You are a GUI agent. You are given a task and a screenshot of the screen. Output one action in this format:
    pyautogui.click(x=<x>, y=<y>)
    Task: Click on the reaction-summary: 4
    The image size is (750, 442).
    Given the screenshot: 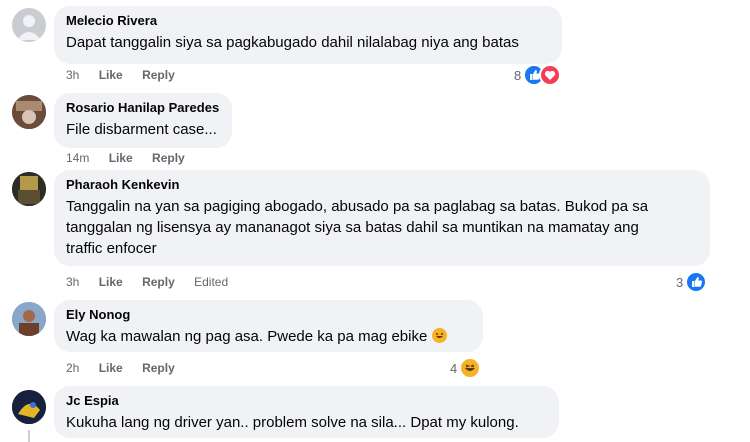 What is the action you would take?
    pyautogui.click(x=466, y=368)
    